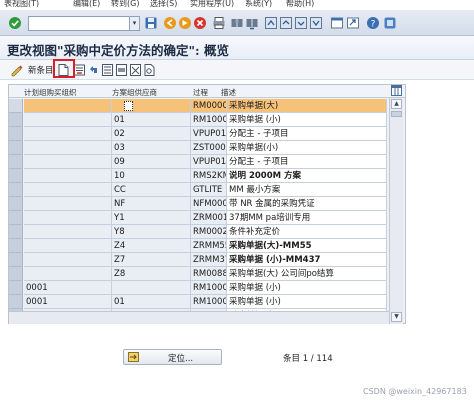 The width and height of the screenshot is (474, 402). I want to click on column-settings-icon, so click(396, 90).